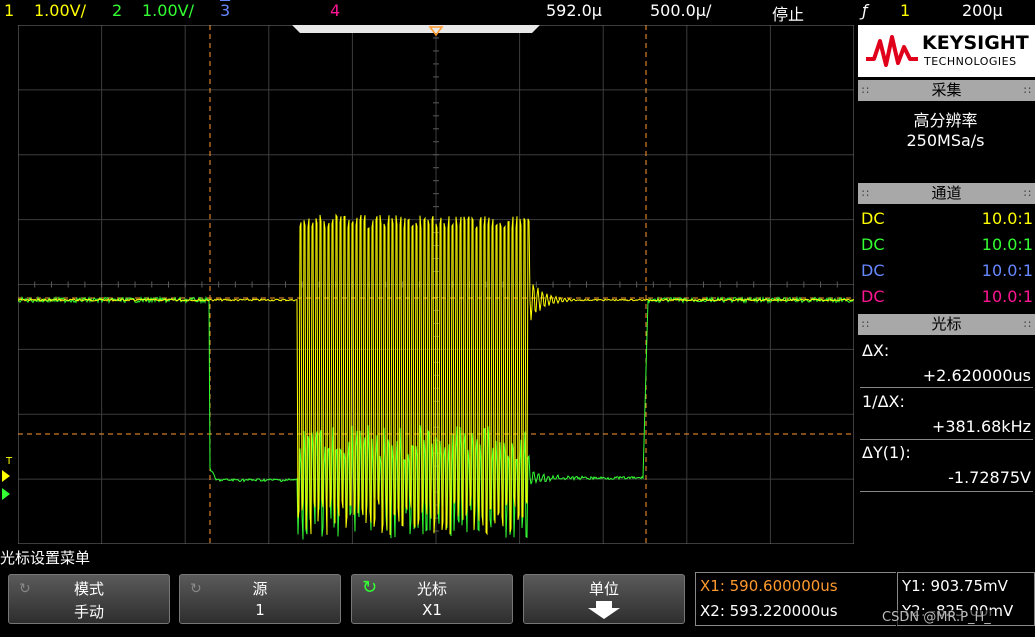  I want to click on trigger-channel: 1, so click(905, 10).